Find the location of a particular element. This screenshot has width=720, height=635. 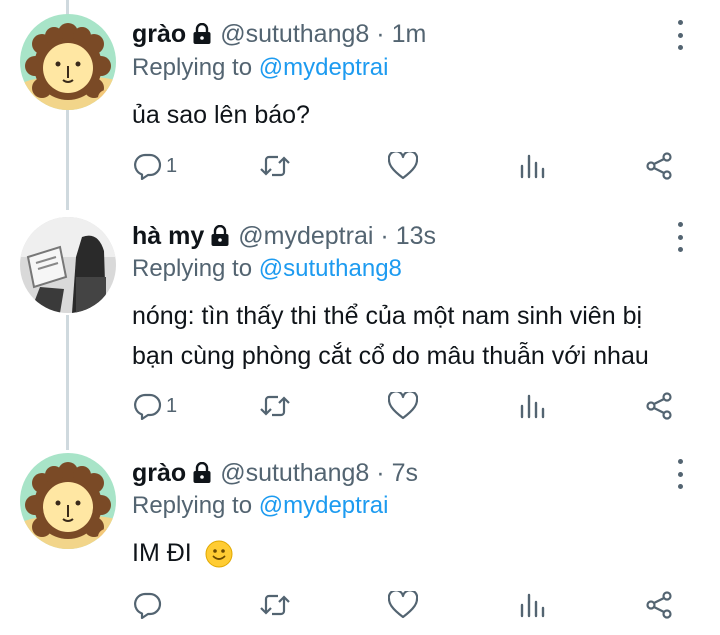

replying-to: Replying to @sututhang8 is located at coordinates (267, 269).